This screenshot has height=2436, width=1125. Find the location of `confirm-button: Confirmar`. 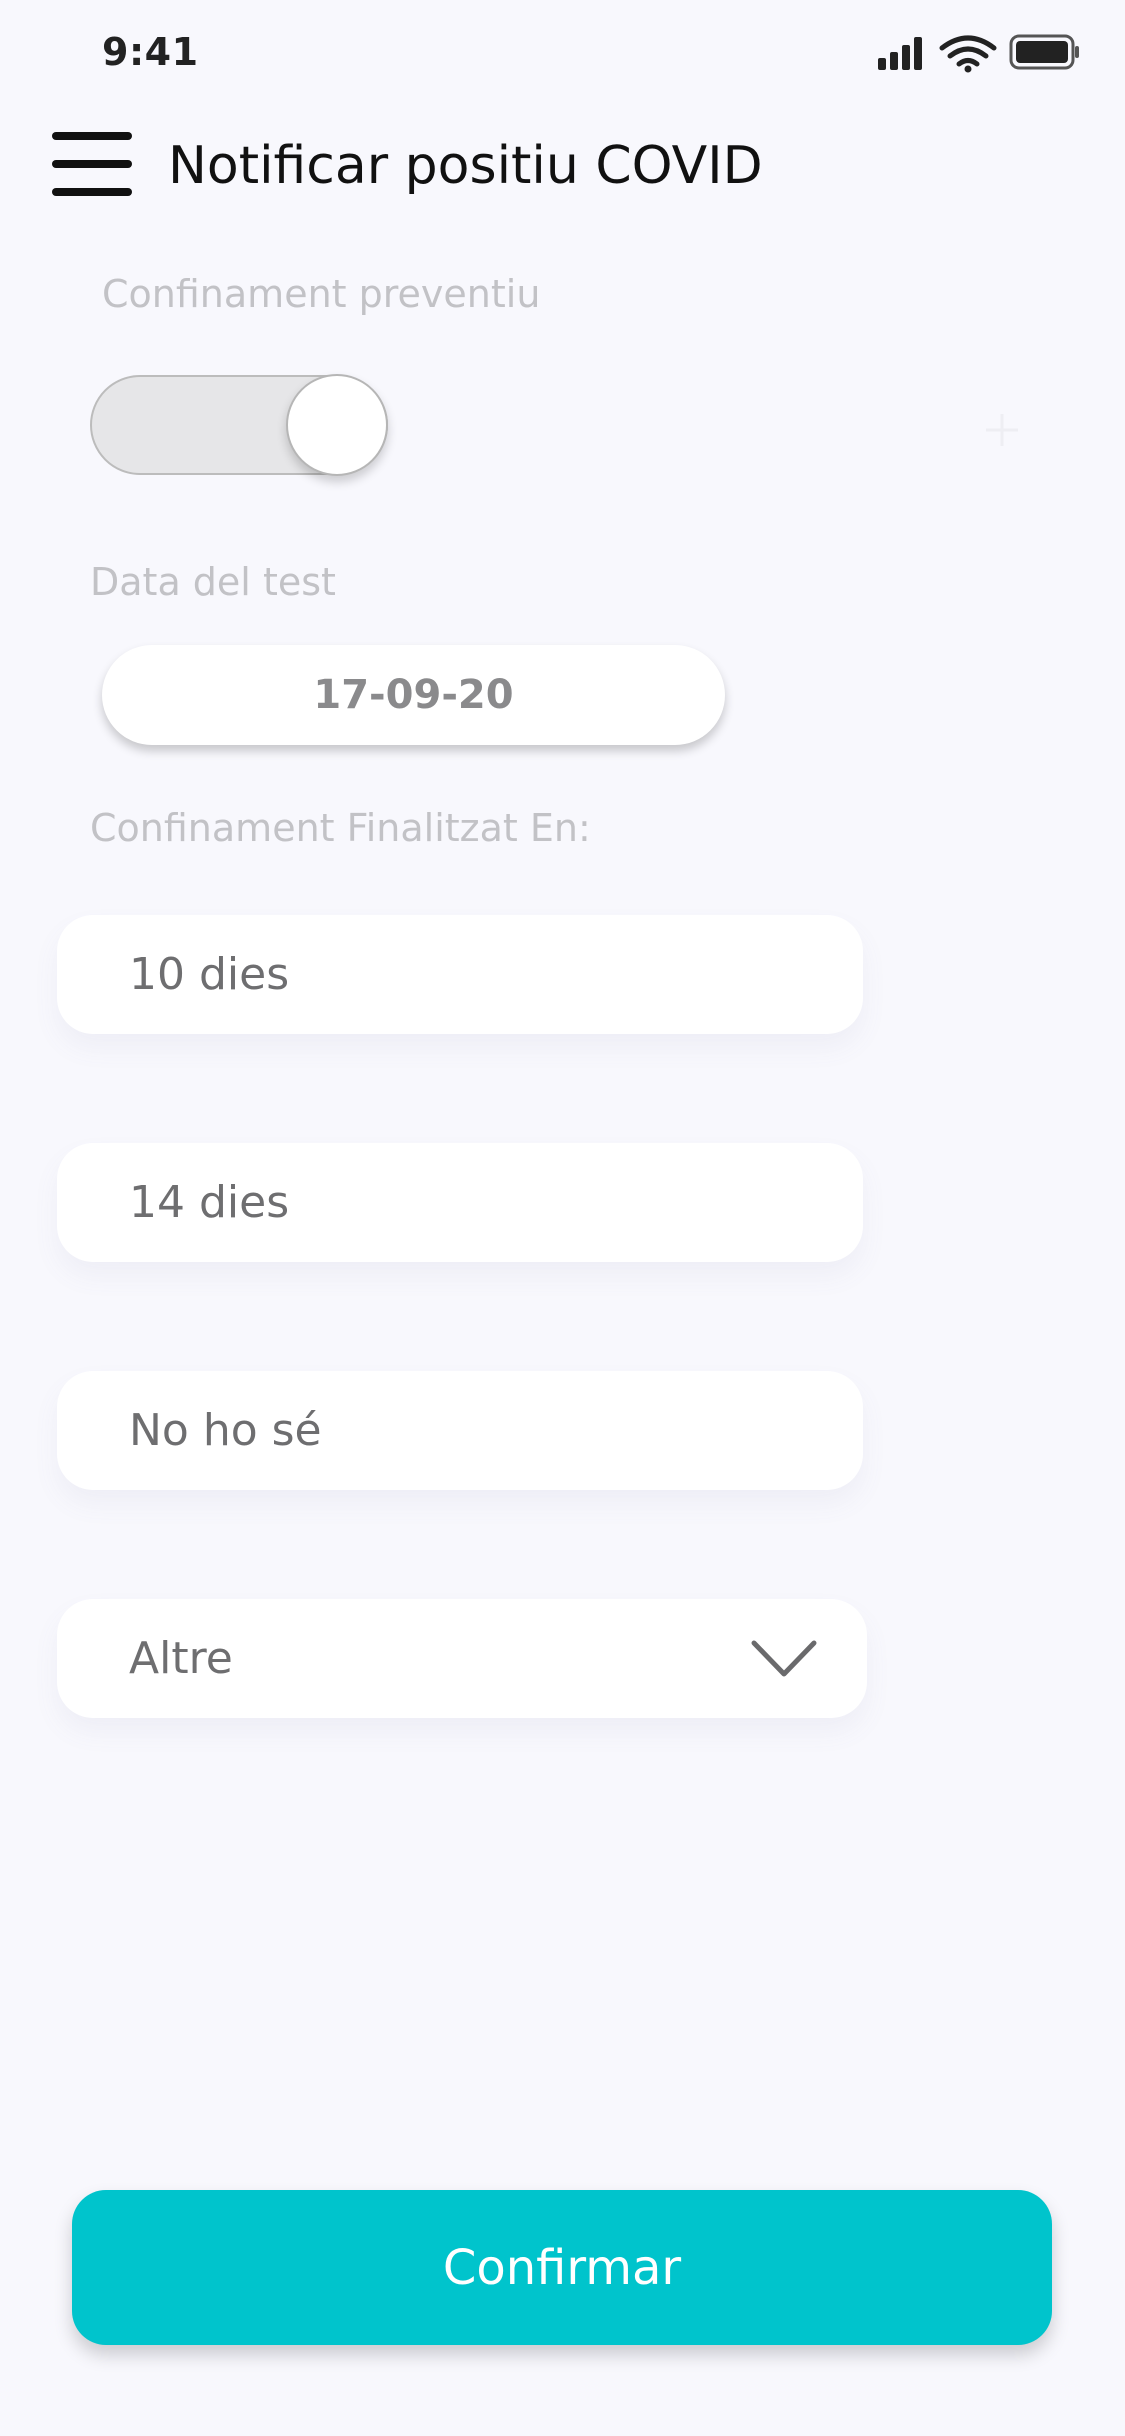

confirm-button: Confirmar is located at coordinates (562, 2267).